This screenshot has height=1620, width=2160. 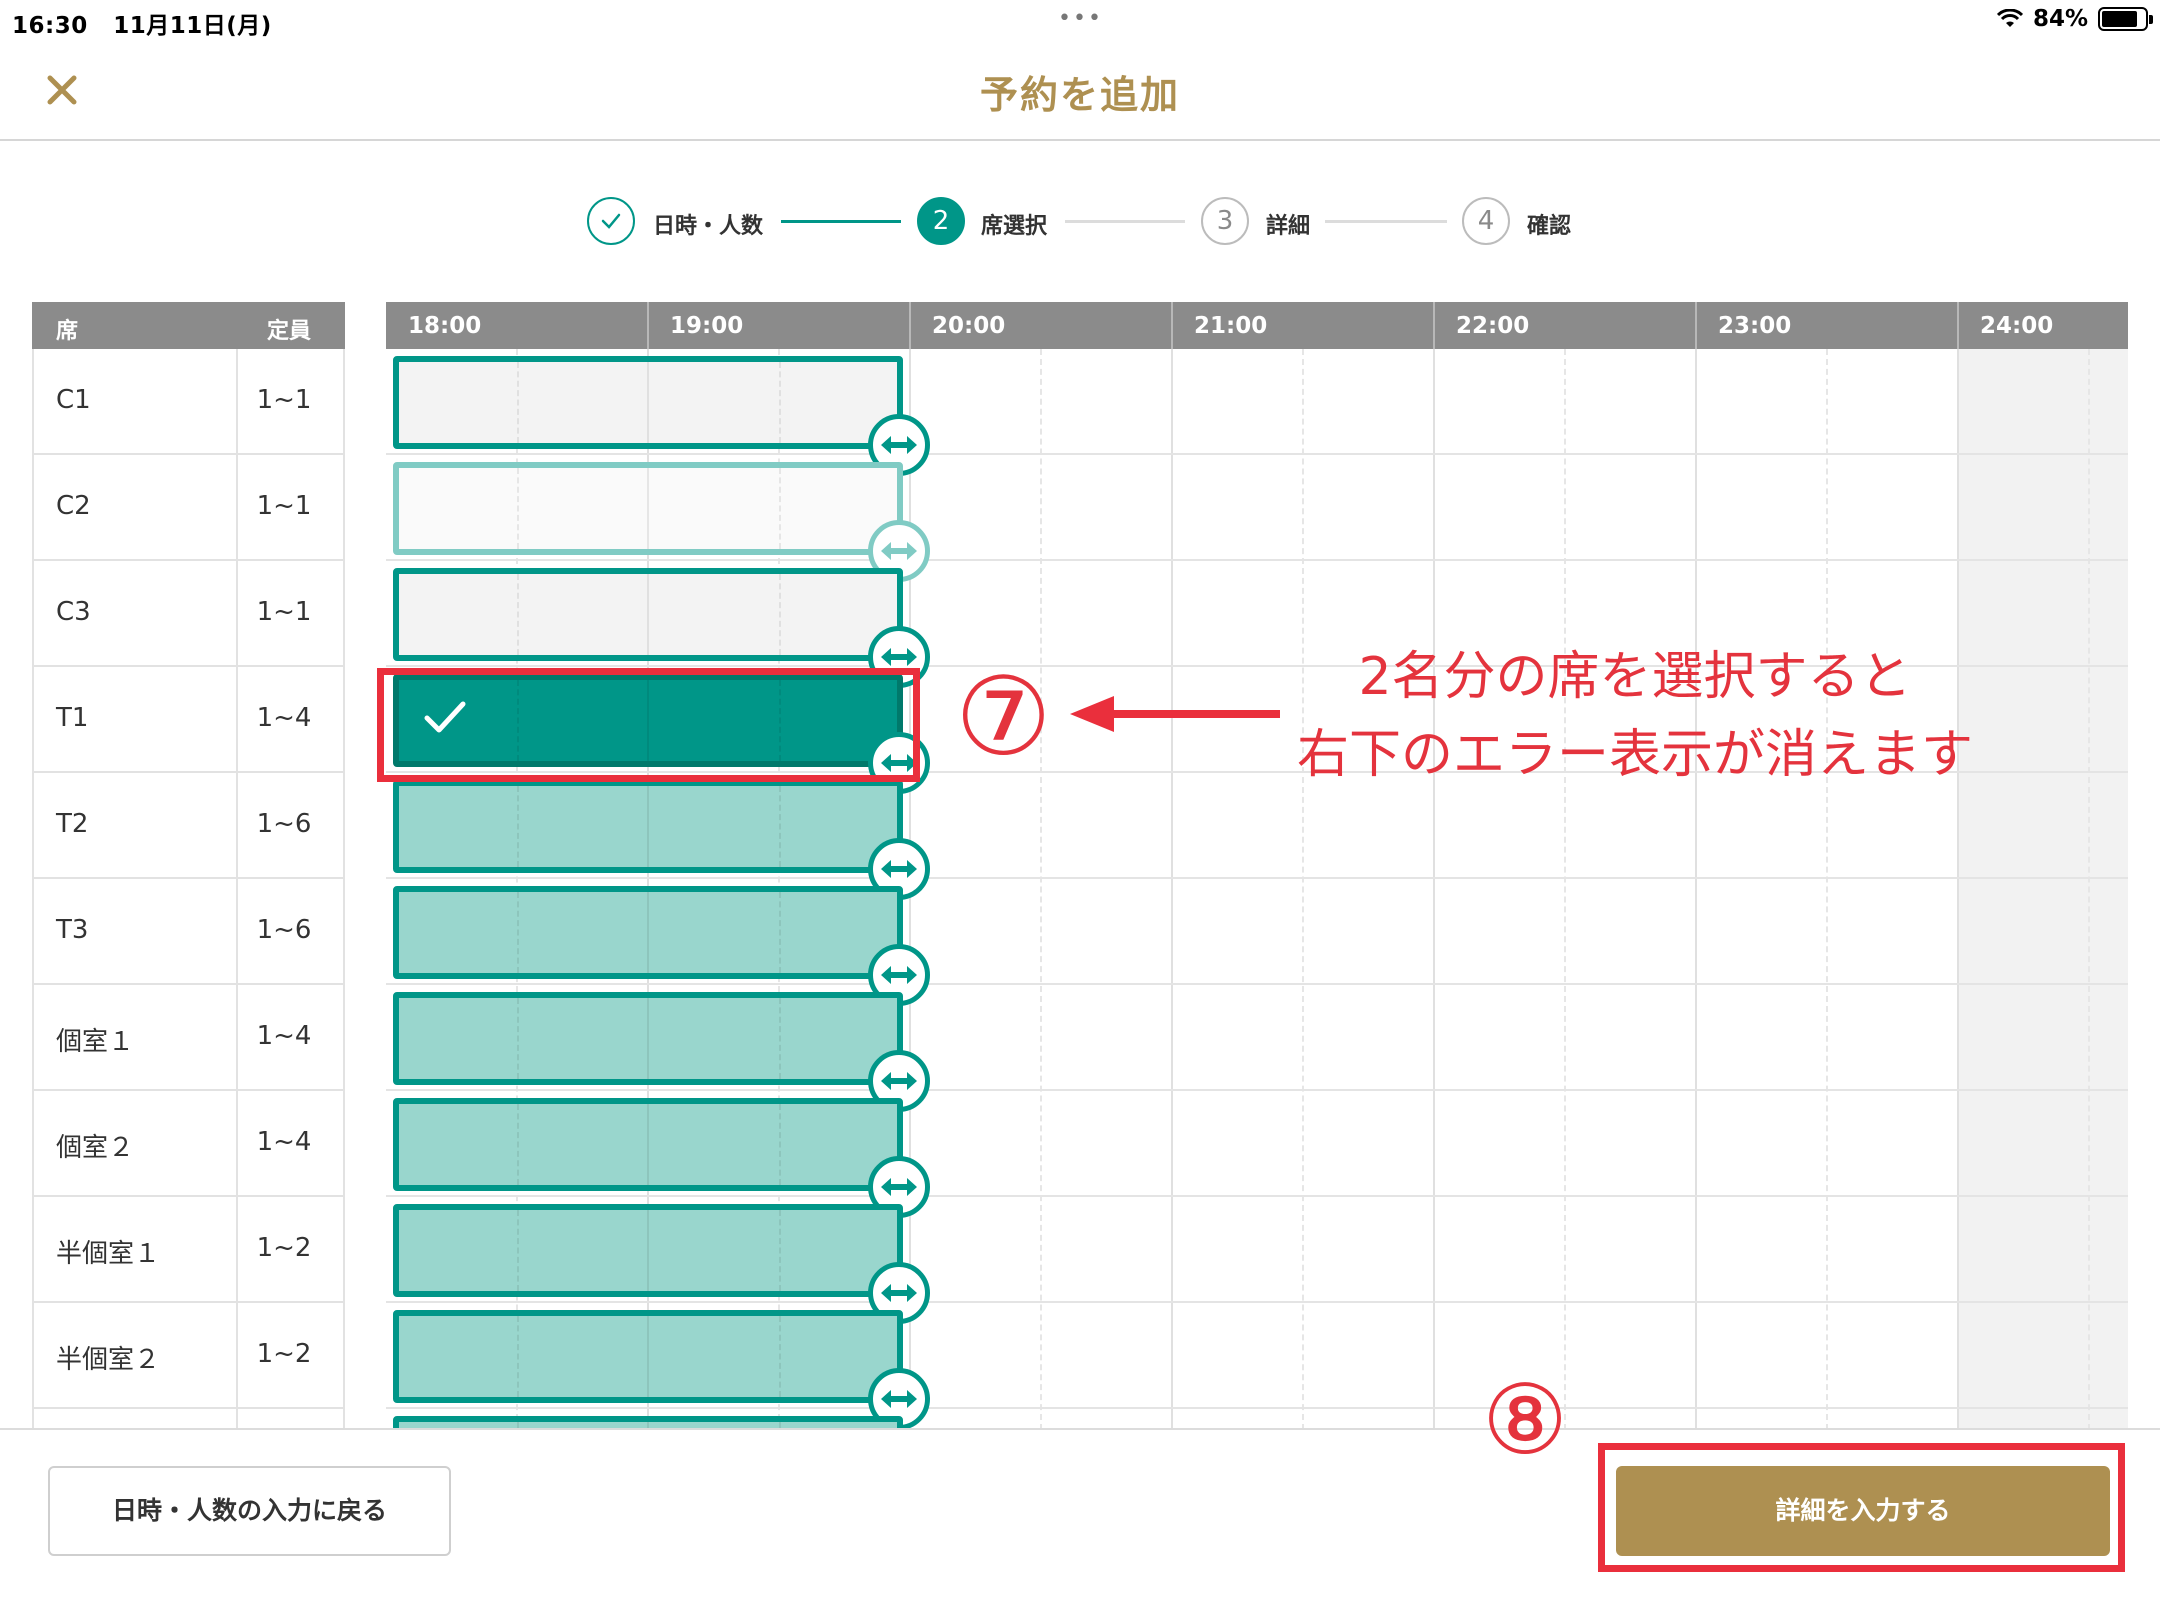 I want to click on seat-capacity: 1~2, so click(x=284, y=1354).